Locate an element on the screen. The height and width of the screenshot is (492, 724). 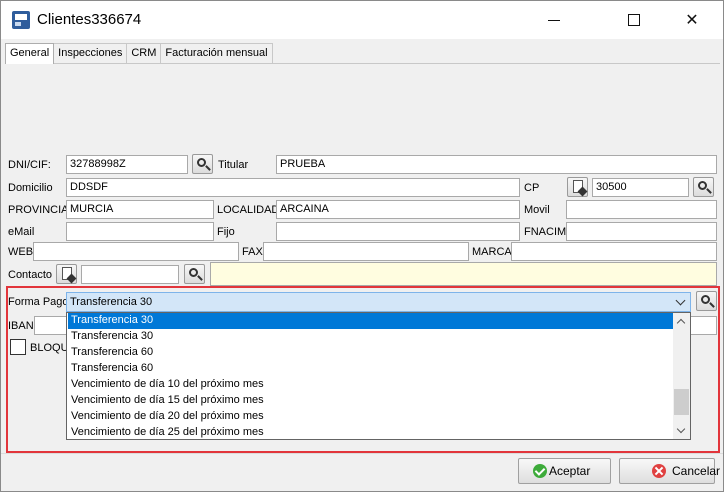
accept-label: Aceptar is located at coordinates (570, 471).